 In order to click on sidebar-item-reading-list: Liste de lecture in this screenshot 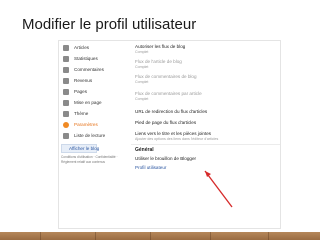, I will do `click(84, 135)`.